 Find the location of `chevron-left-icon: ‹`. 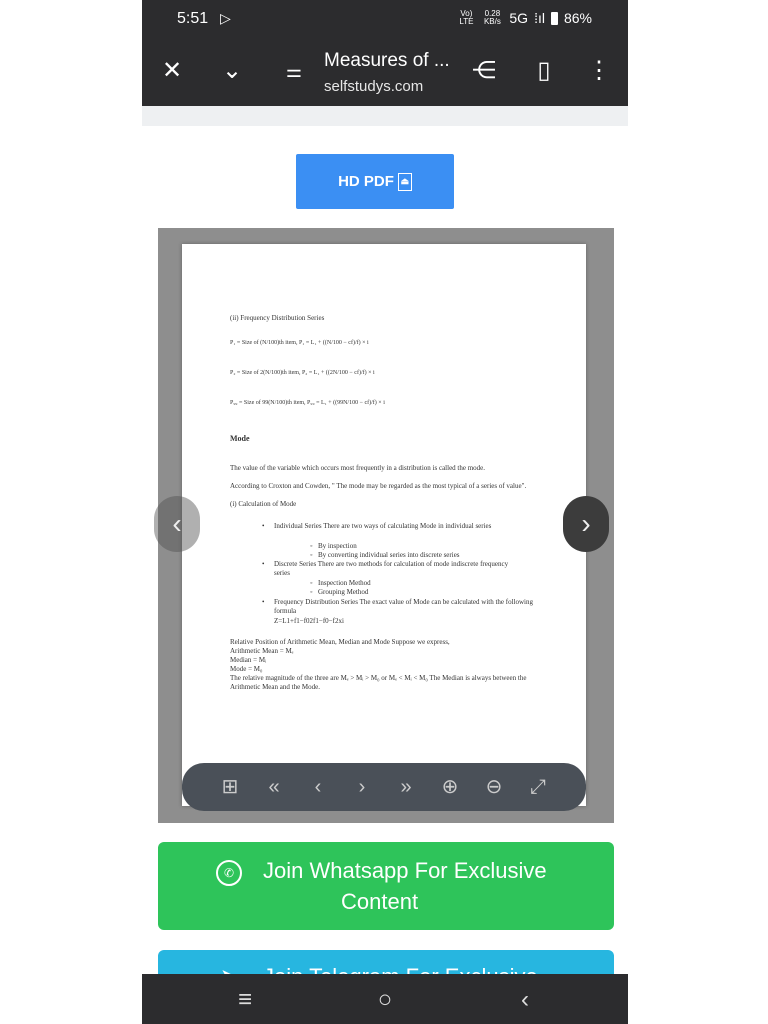

chevron-left-icon: ‹ is located at coordinates (177, 523).